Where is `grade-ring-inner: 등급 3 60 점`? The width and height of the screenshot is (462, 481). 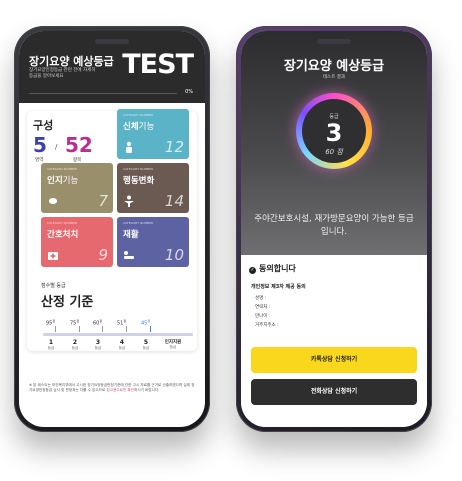 grade-ring-inner: 등급 3 60 점 is located at coordinates (334, 131).